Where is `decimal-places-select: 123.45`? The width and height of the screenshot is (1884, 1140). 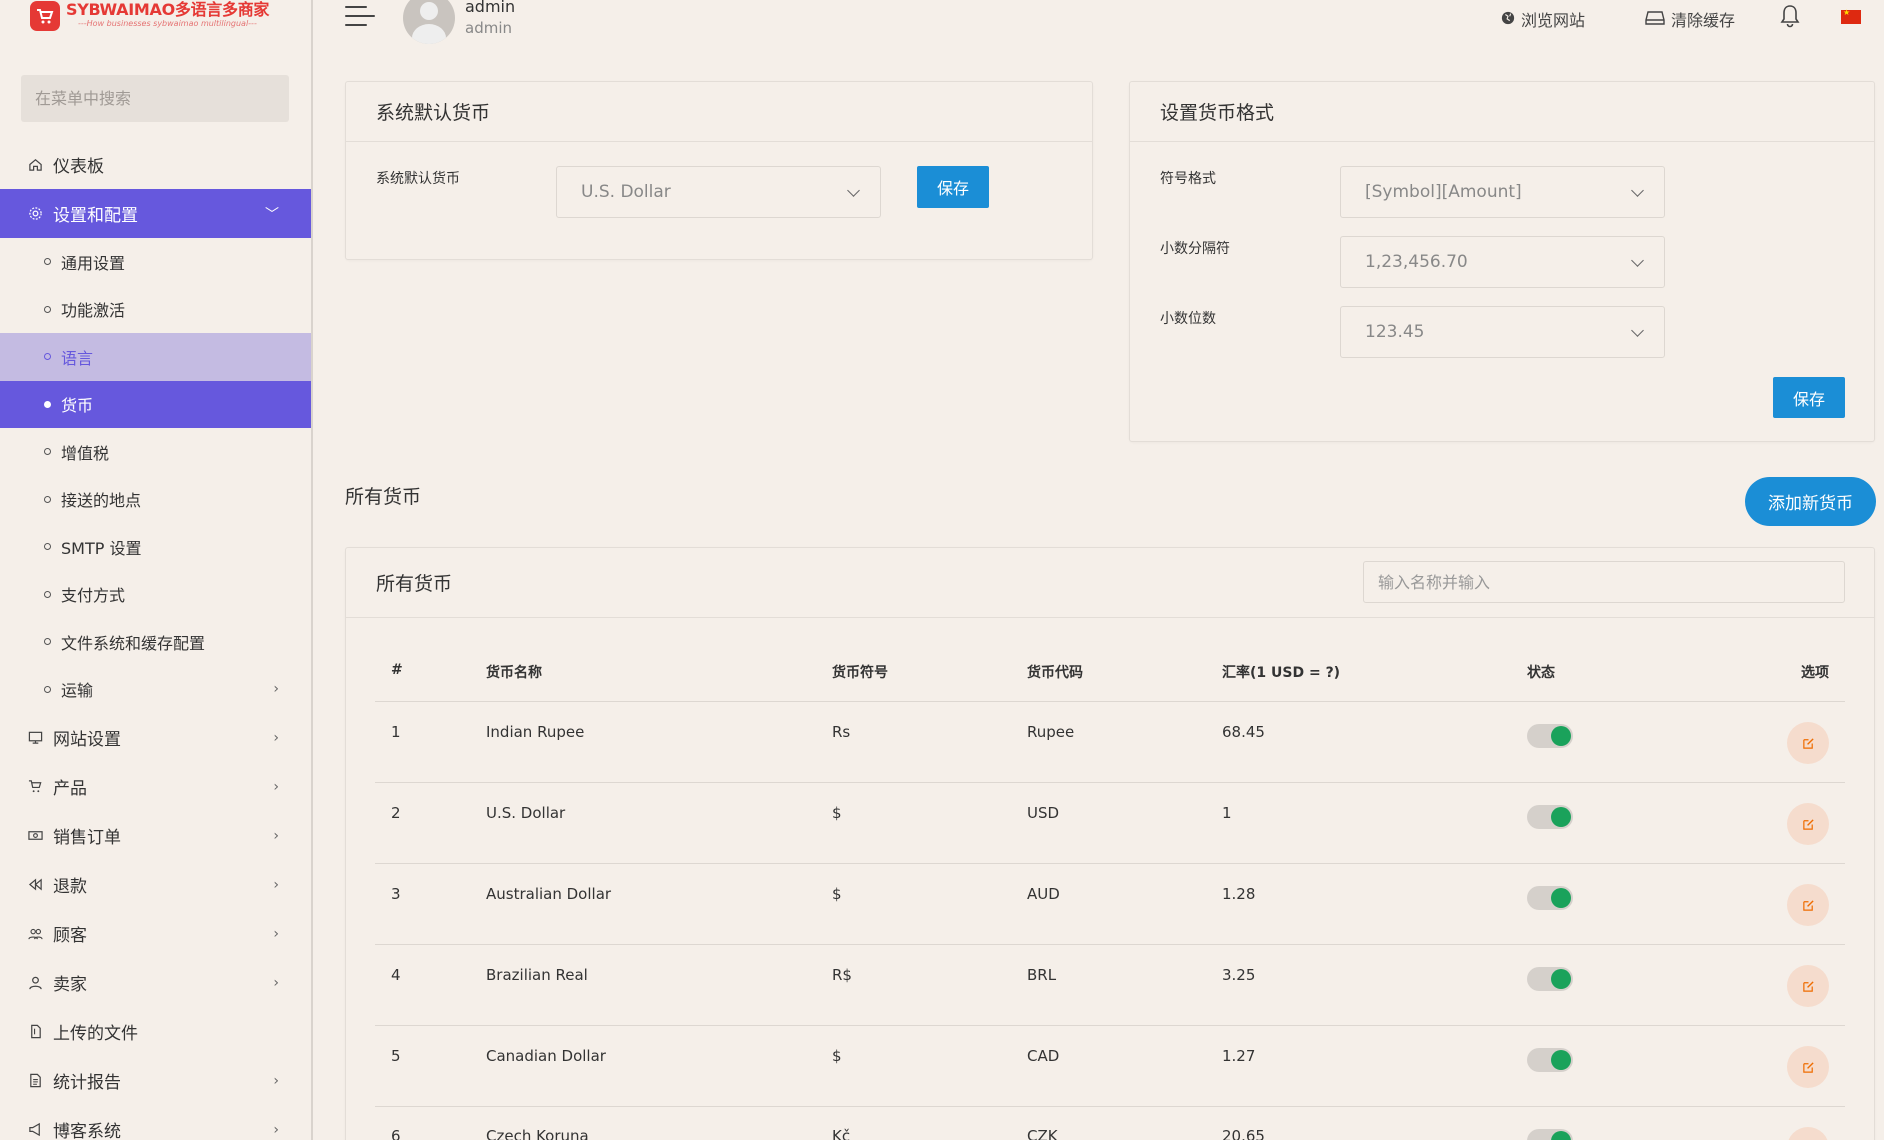 decimal-places-select: 123.45 is located at coordinates (1502, 332).